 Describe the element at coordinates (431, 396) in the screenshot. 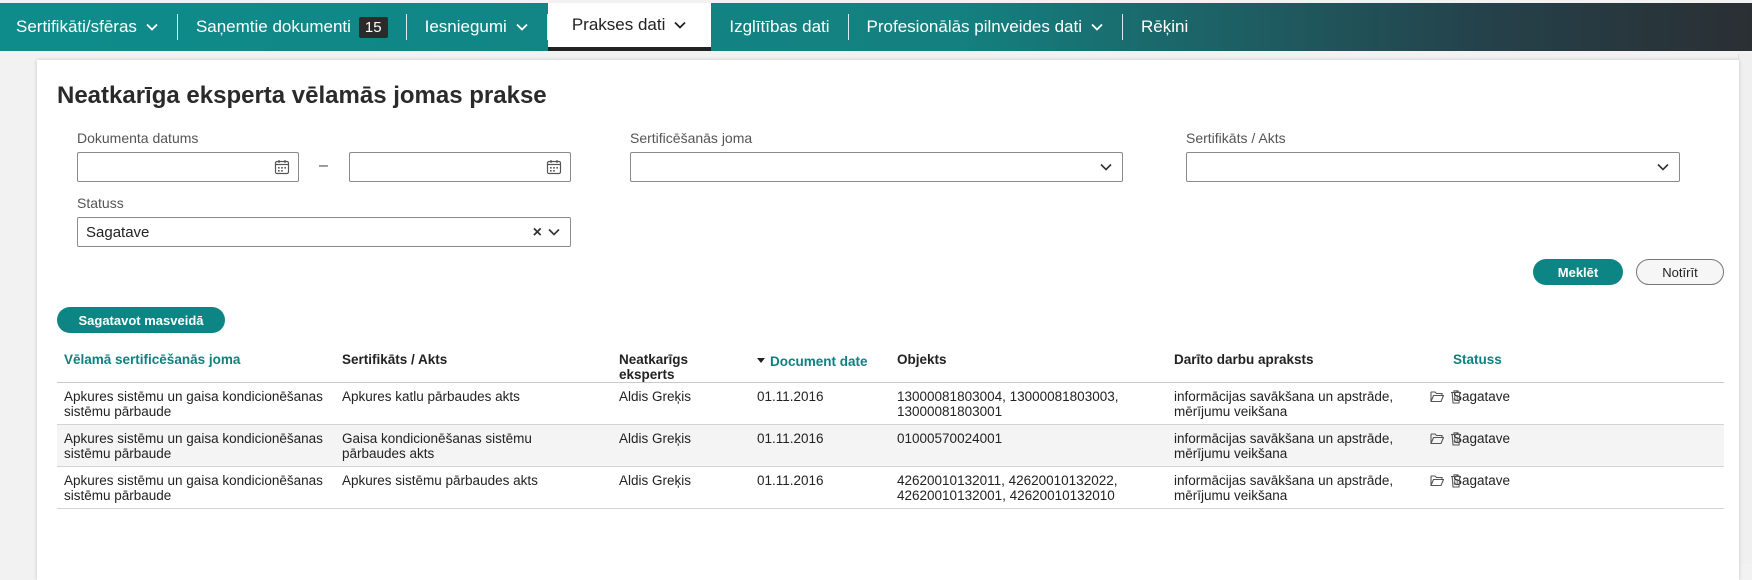

I see `cell-certificate: Apkures katlu pārbaudes akts` at that location.